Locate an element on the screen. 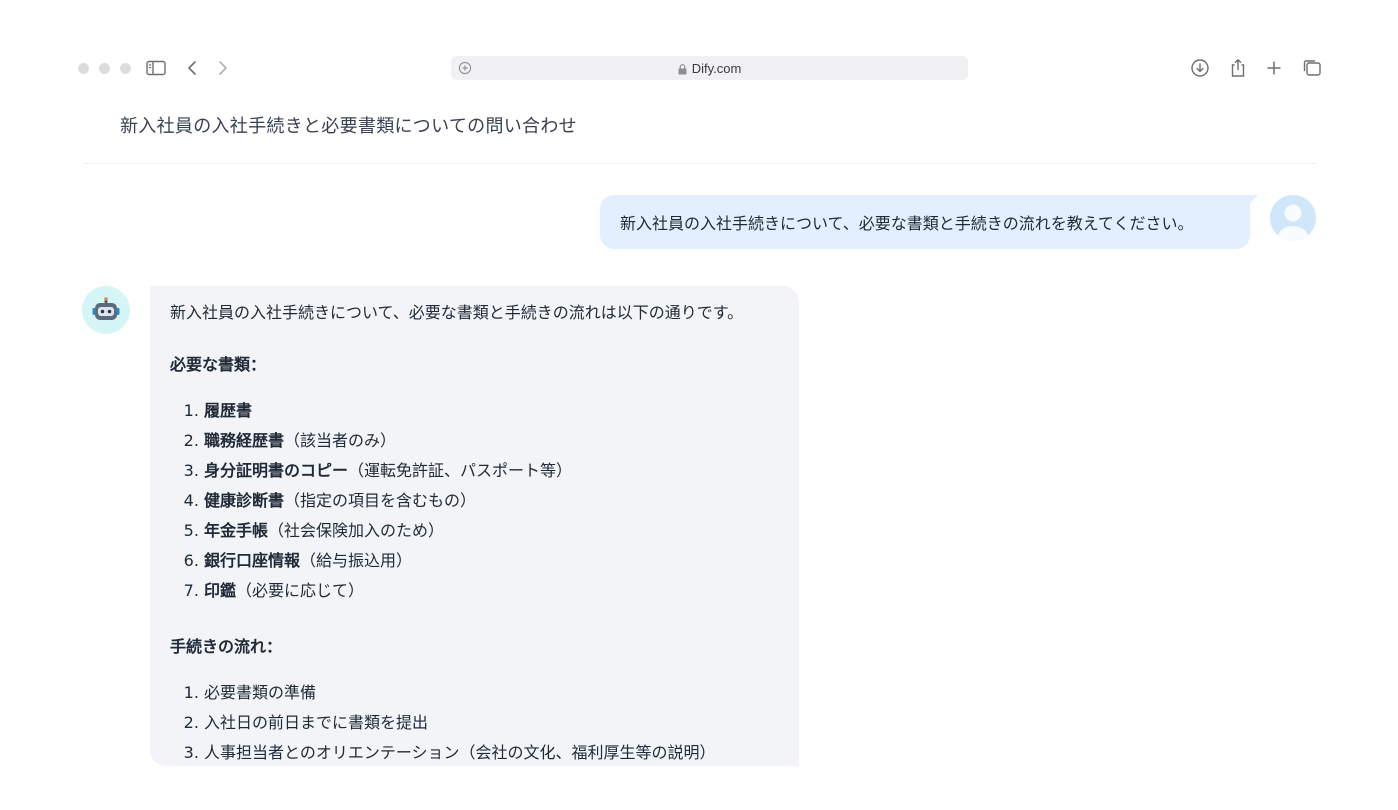 The height and width of the screenshot is (810, 1398). address-bar: Dify.com is located at coordinates (709, 68).